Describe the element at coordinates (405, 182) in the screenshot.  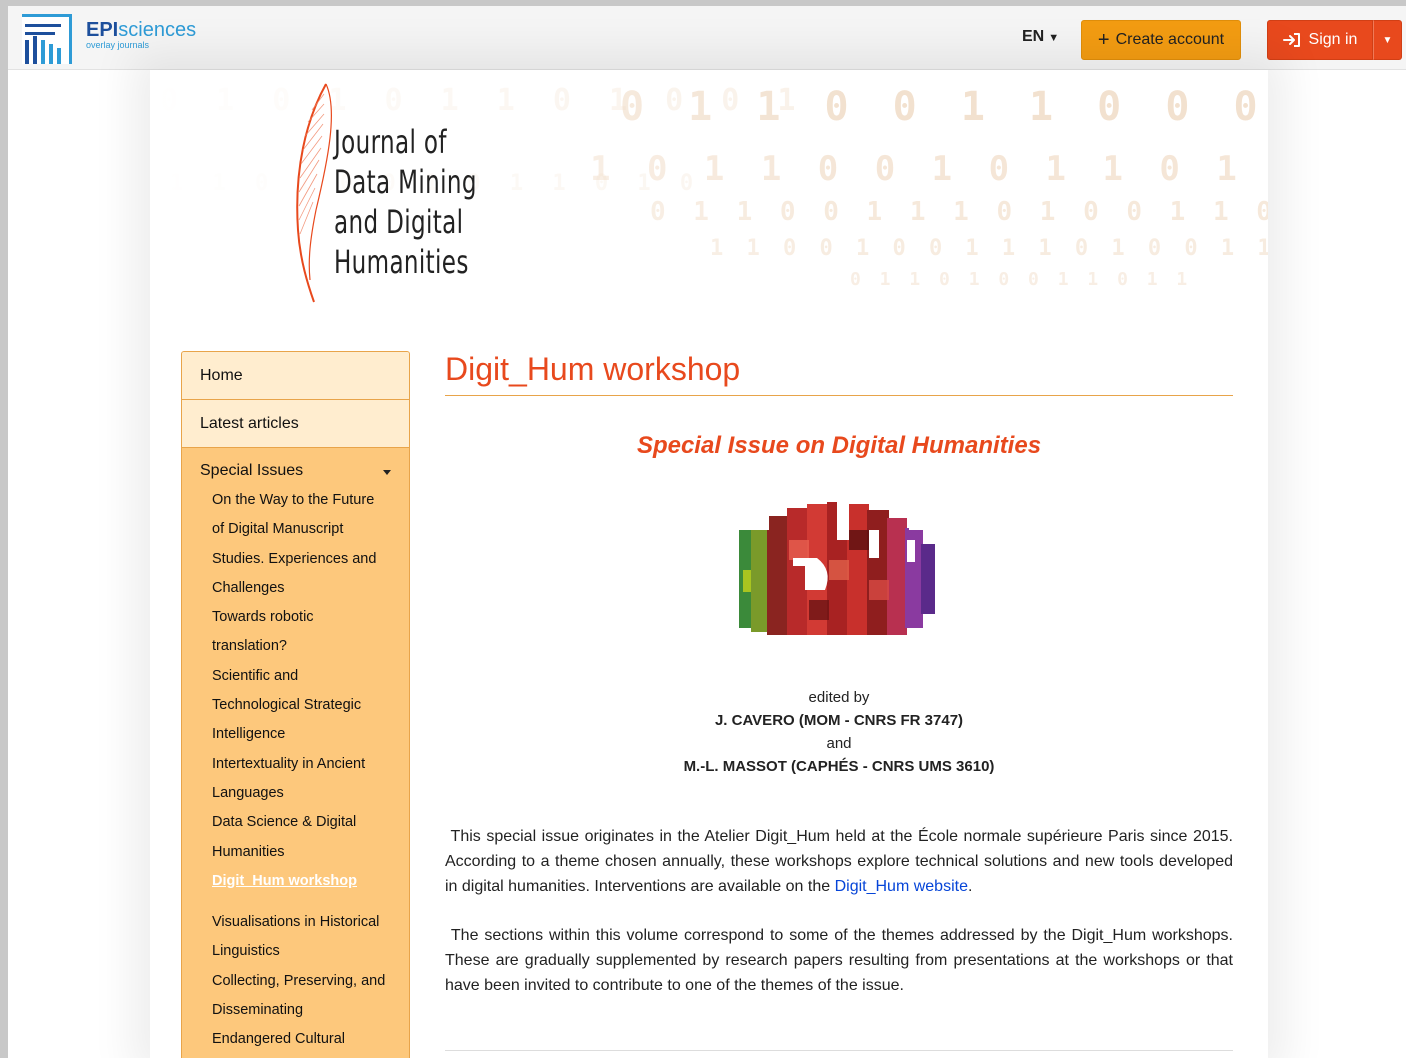
I see `journal-title-line: Data Mining` at that location.